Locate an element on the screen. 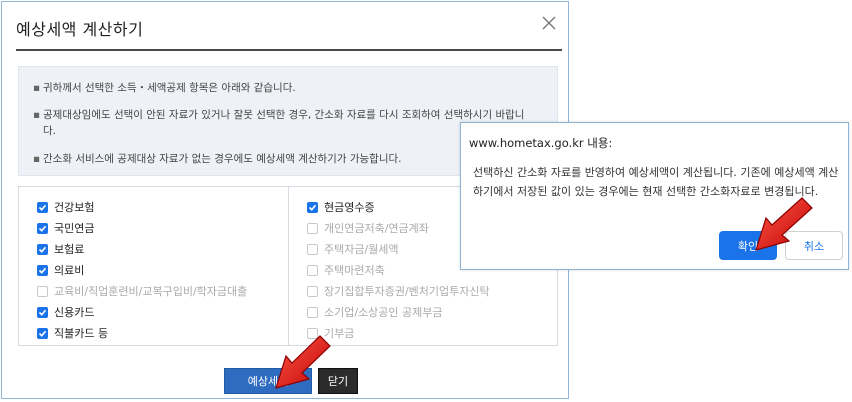 Image resolution: width=852 pixels, height=402 pixels. confirm-ok-button: 확인 is located at coordinates (748, 245).